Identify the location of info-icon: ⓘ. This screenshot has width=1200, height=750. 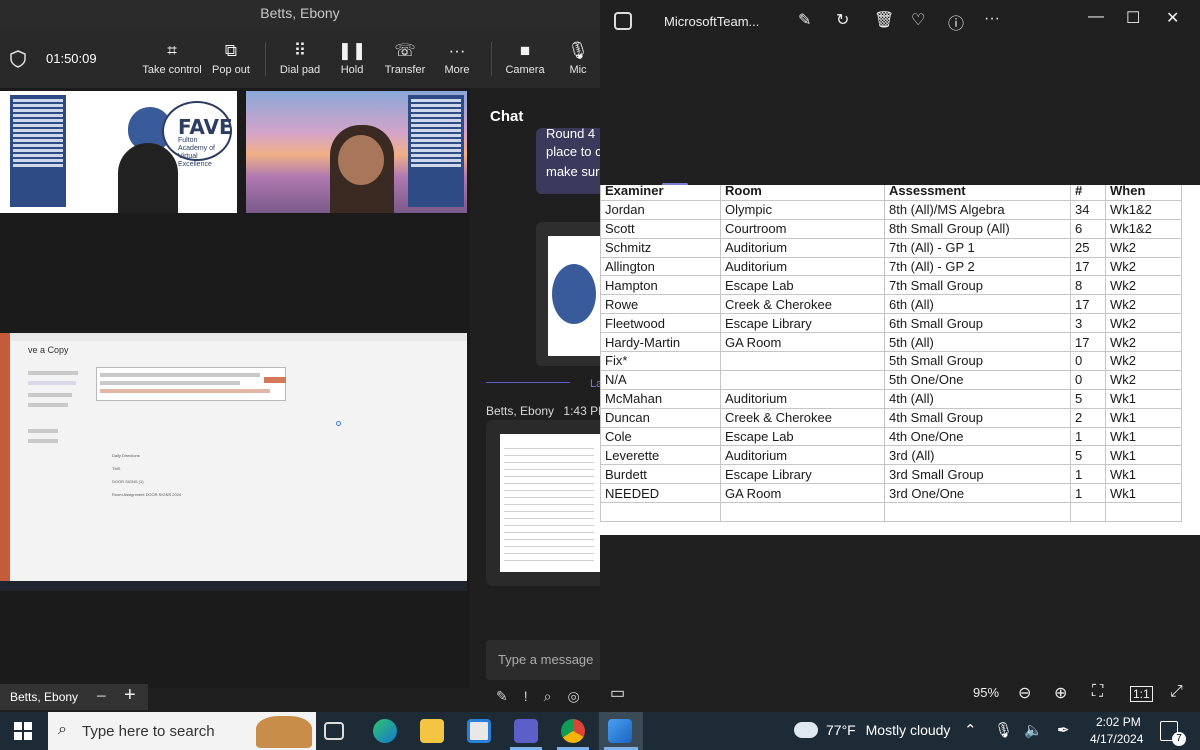
(956, 22).